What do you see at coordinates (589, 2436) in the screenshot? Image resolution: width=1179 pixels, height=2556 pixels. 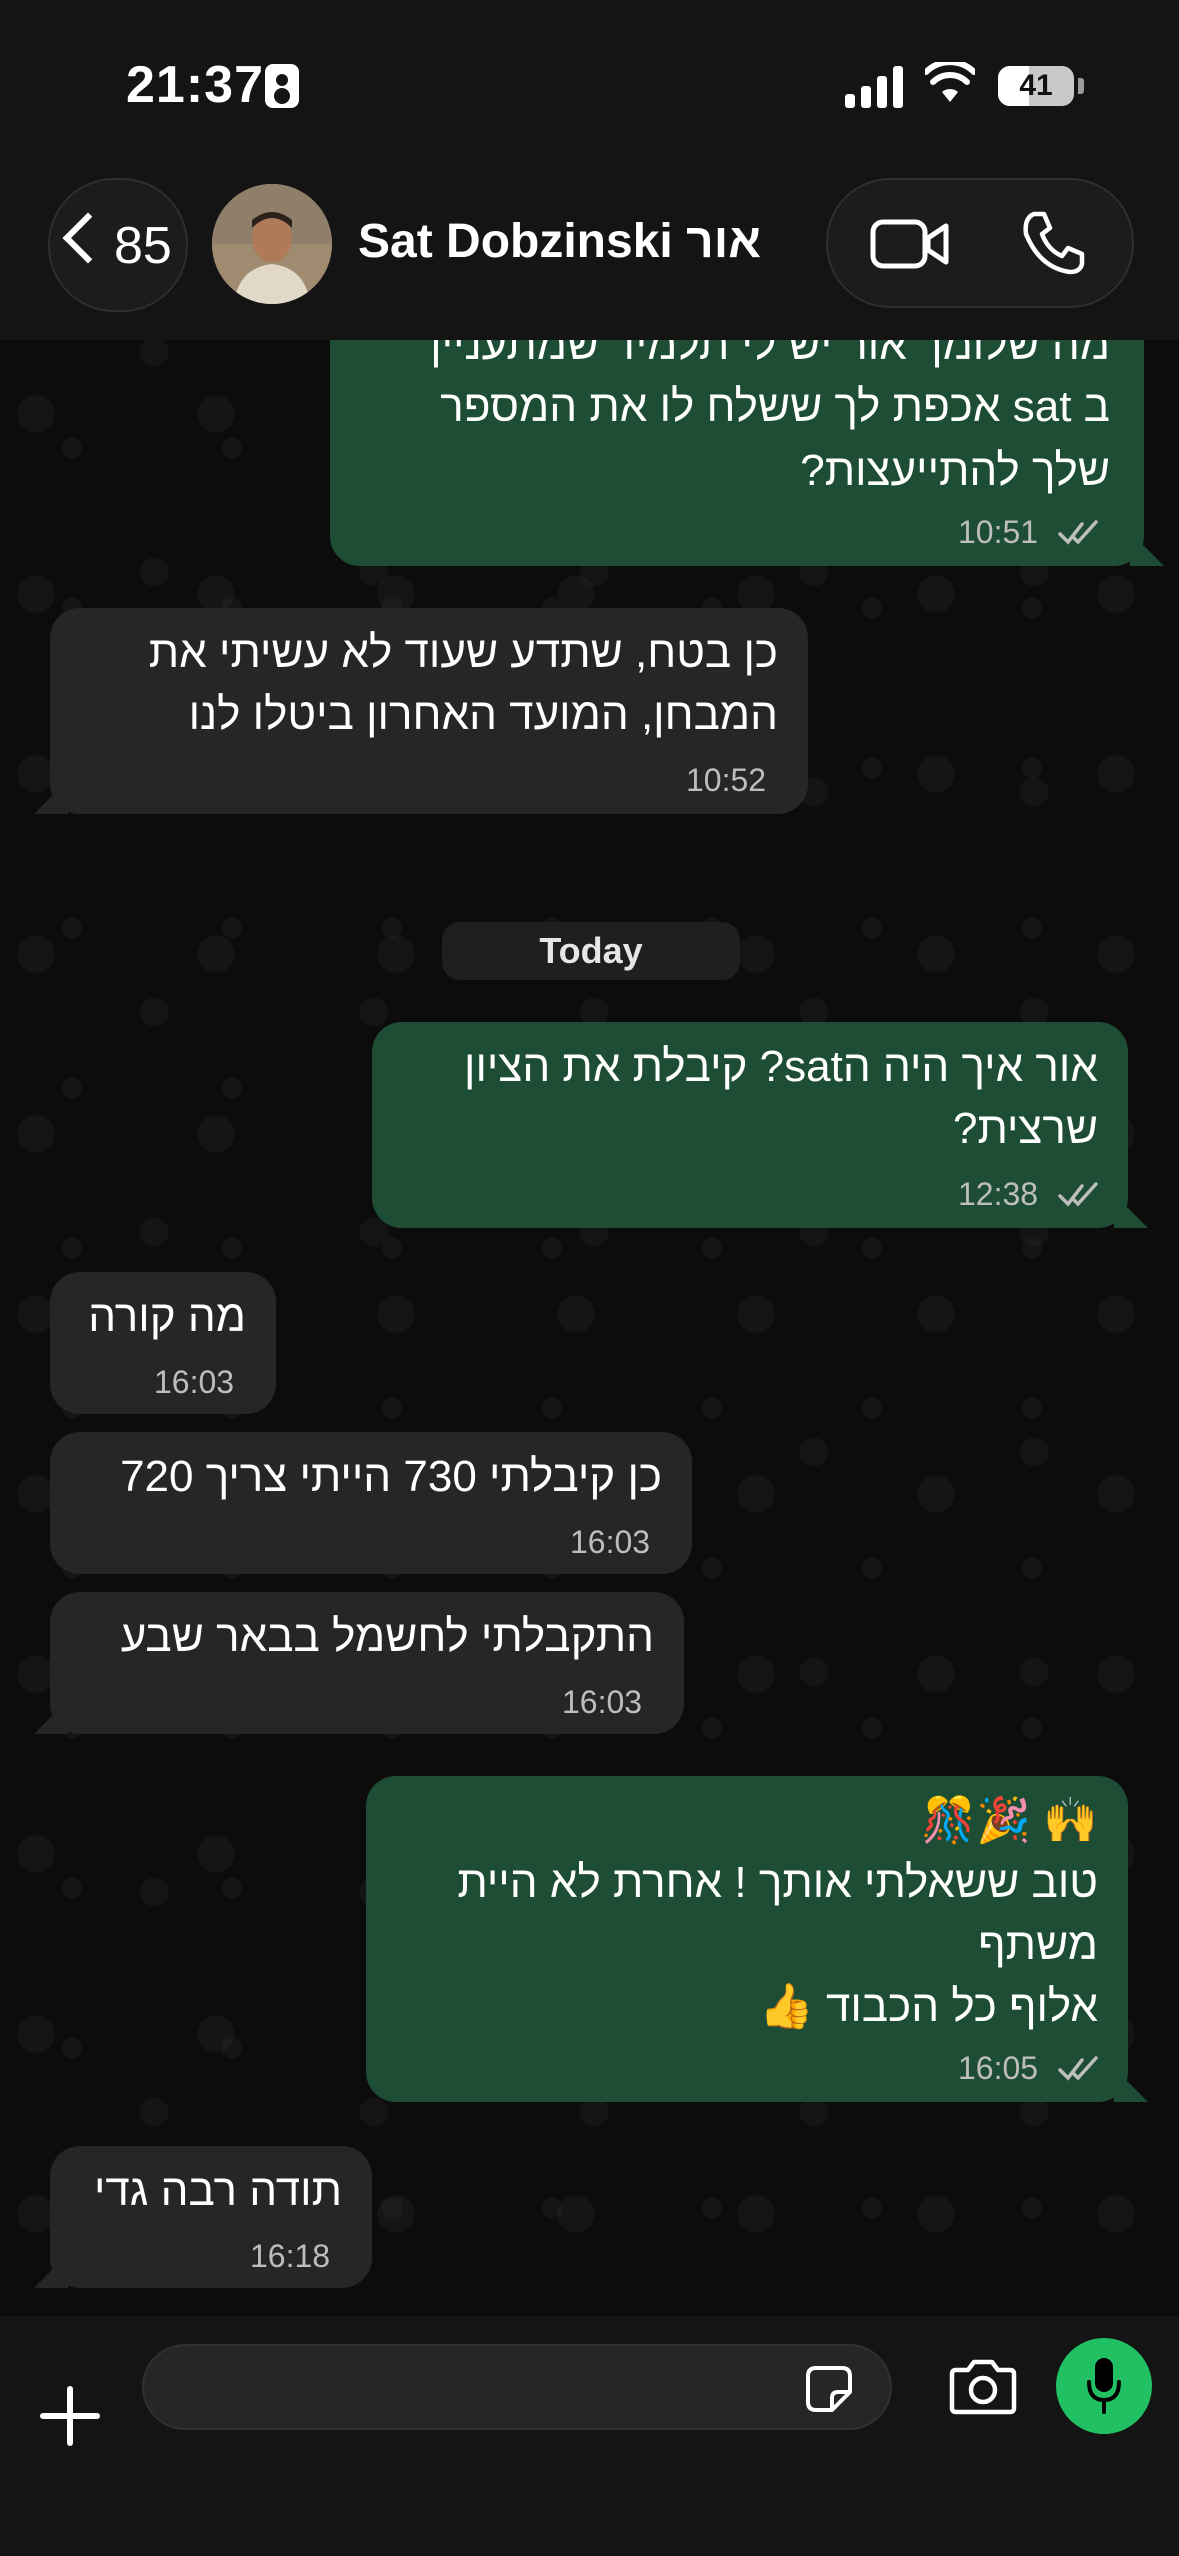 I see `message-composer` at bounding box center [589, 2436].